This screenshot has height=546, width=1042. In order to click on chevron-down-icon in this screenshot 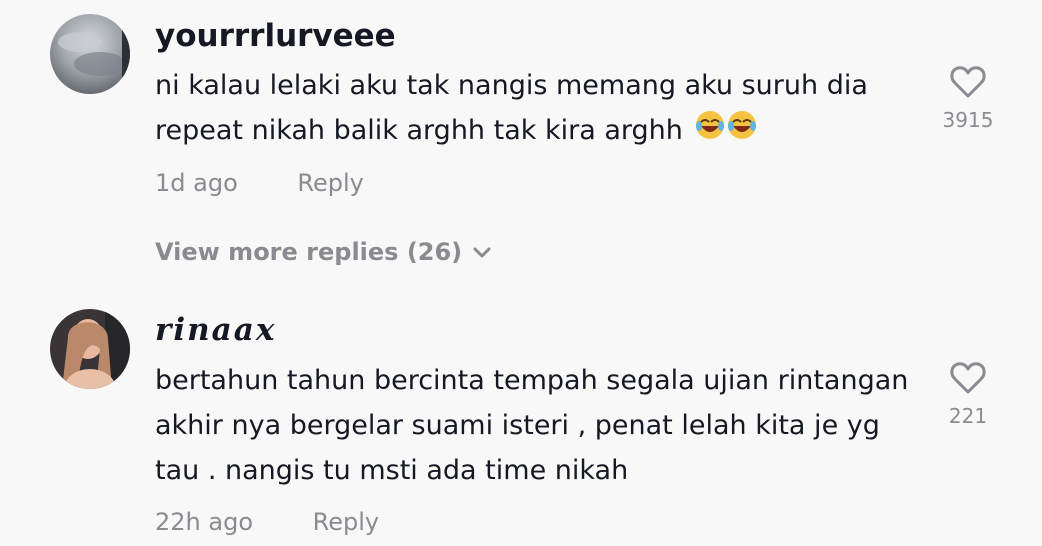, I will do `click(482, 252)`.